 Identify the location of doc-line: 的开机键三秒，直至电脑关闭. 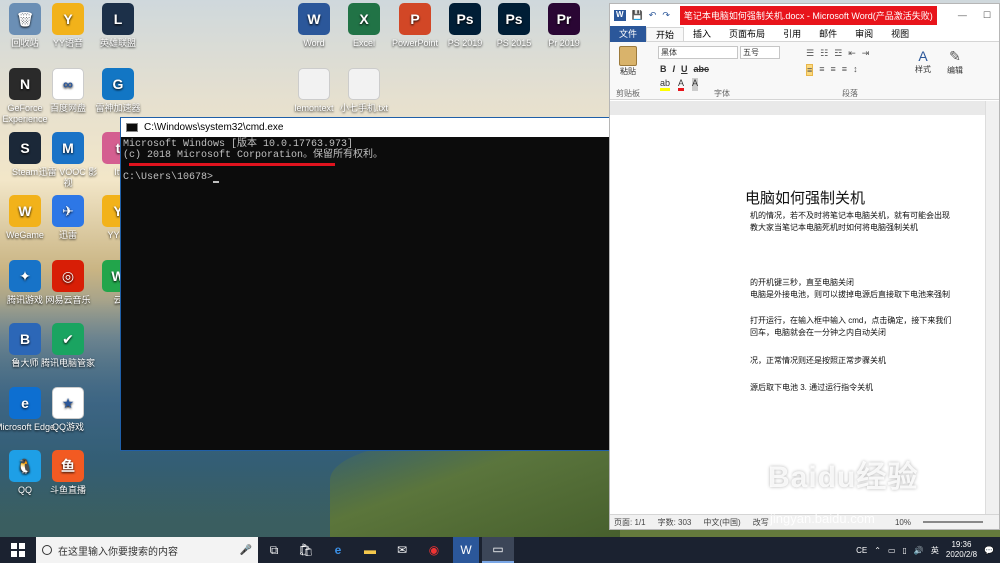
(802, 282).